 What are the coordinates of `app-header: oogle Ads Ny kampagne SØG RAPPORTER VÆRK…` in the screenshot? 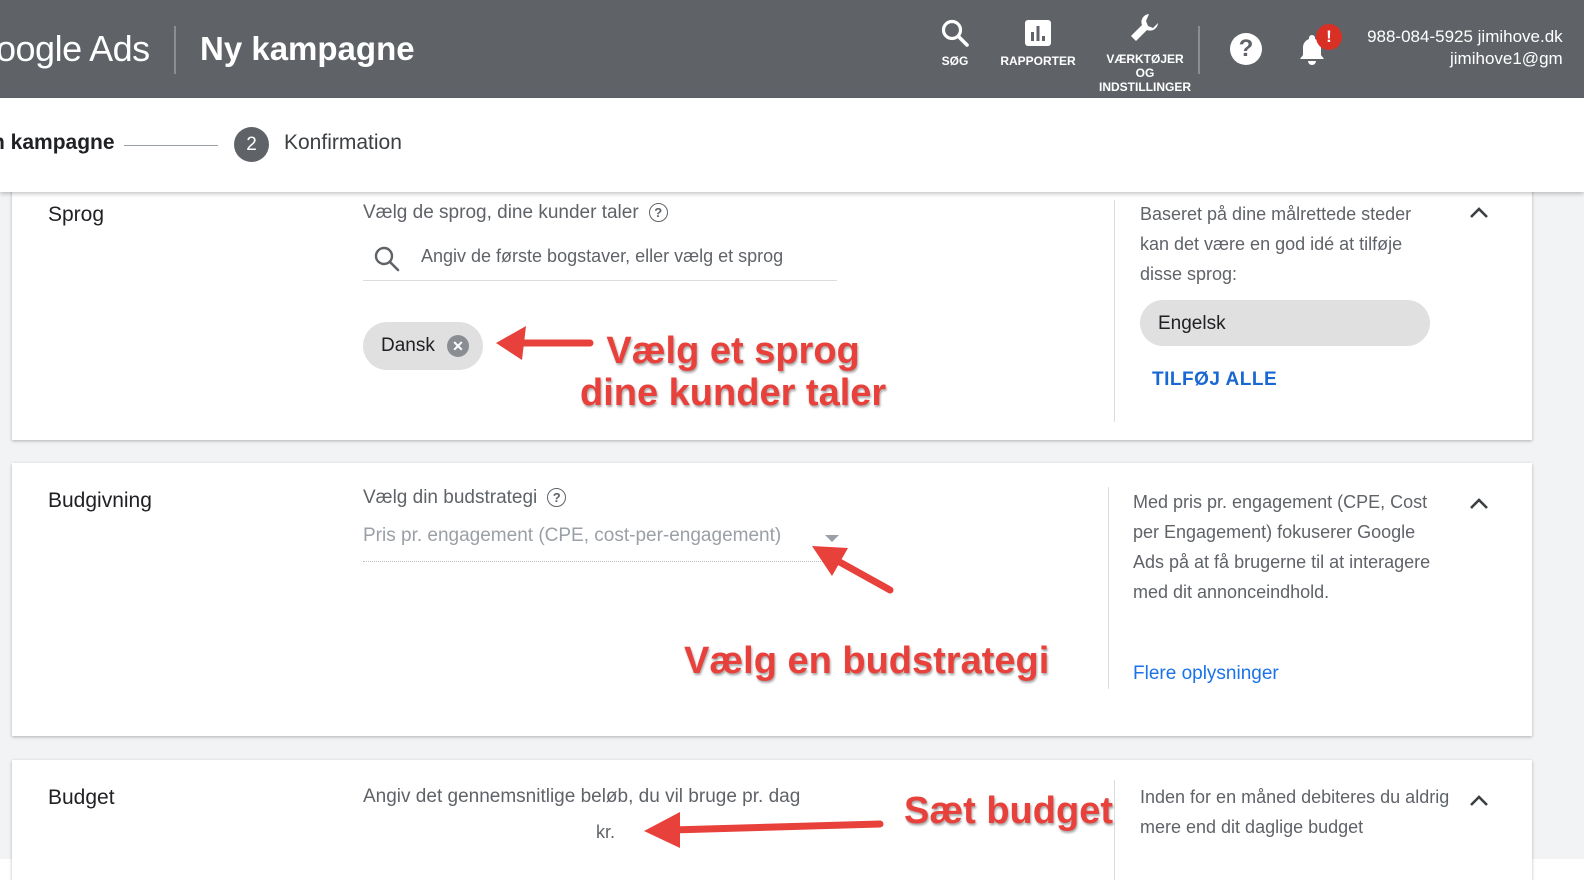 It's located at (792, 49).